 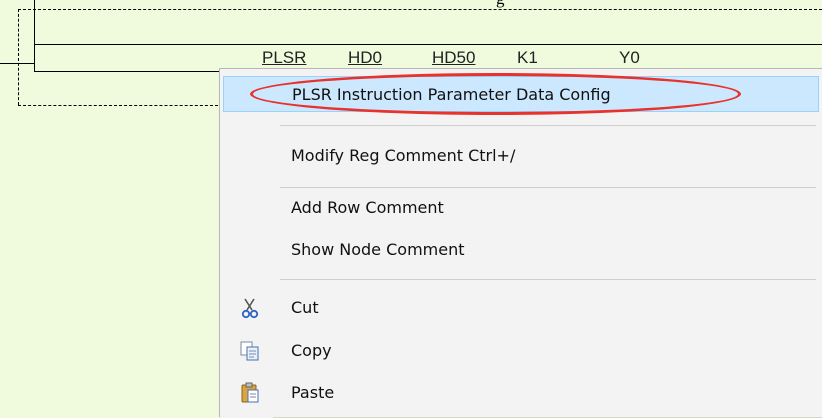 What do you see at coordinates (521, 351) in the screenshot?
I see `menu-item-copy: Copy` at bounding box center [521, 351].